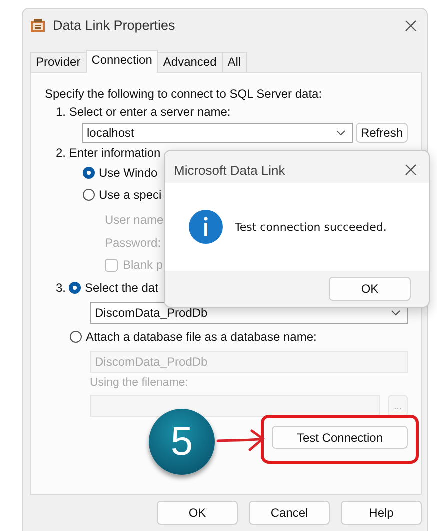  I want to click on test-connection-button: Test Connection, so click(340, 437).